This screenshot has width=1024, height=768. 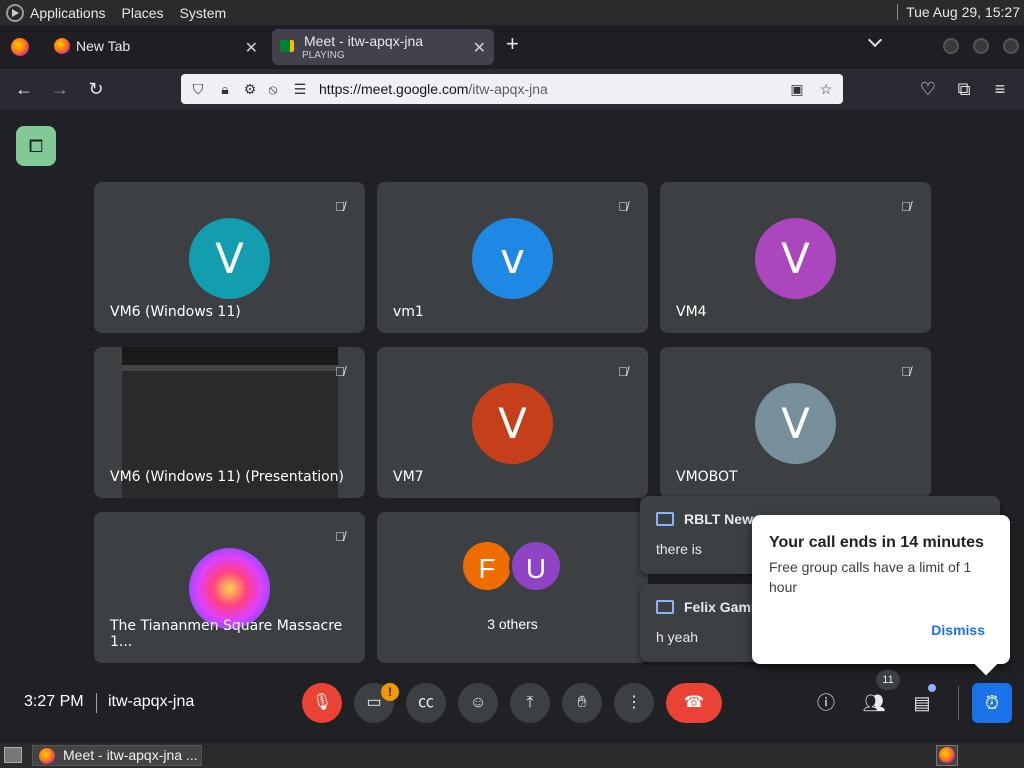 What do you see at coordinates (364, 41) in the screenshot?
I see `tab-title: Meet - itw-apqx-jna` at bounding box center [364, 41].